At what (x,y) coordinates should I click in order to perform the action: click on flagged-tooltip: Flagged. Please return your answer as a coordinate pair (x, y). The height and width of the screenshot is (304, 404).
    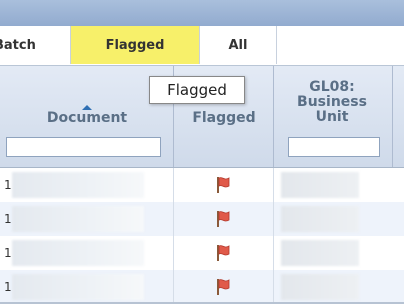
    Looking at the image, I should click on (197, 90).